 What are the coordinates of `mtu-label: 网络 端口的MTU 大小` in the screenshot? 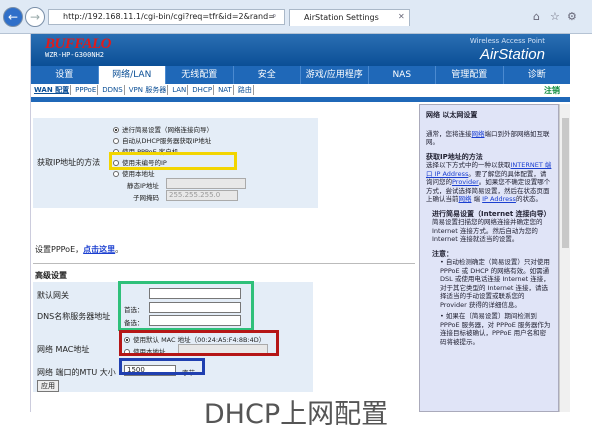 It's located at (76, 372).